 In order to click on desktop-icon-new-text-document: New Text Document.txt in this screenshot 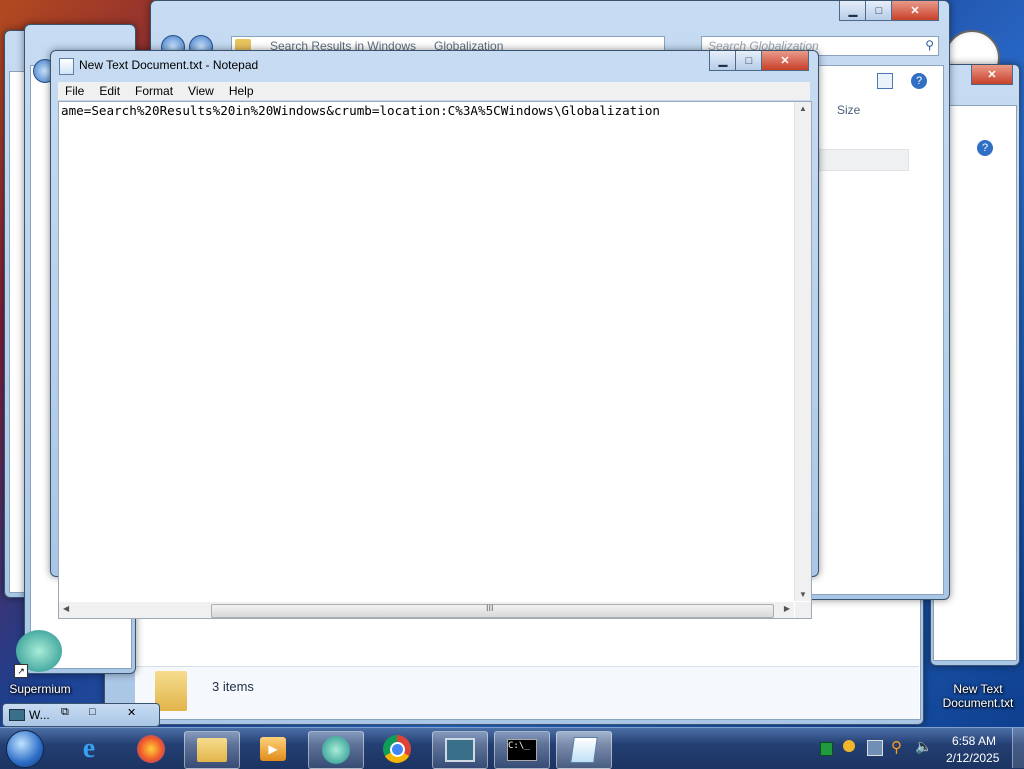, I will do `click(978, 689)`.